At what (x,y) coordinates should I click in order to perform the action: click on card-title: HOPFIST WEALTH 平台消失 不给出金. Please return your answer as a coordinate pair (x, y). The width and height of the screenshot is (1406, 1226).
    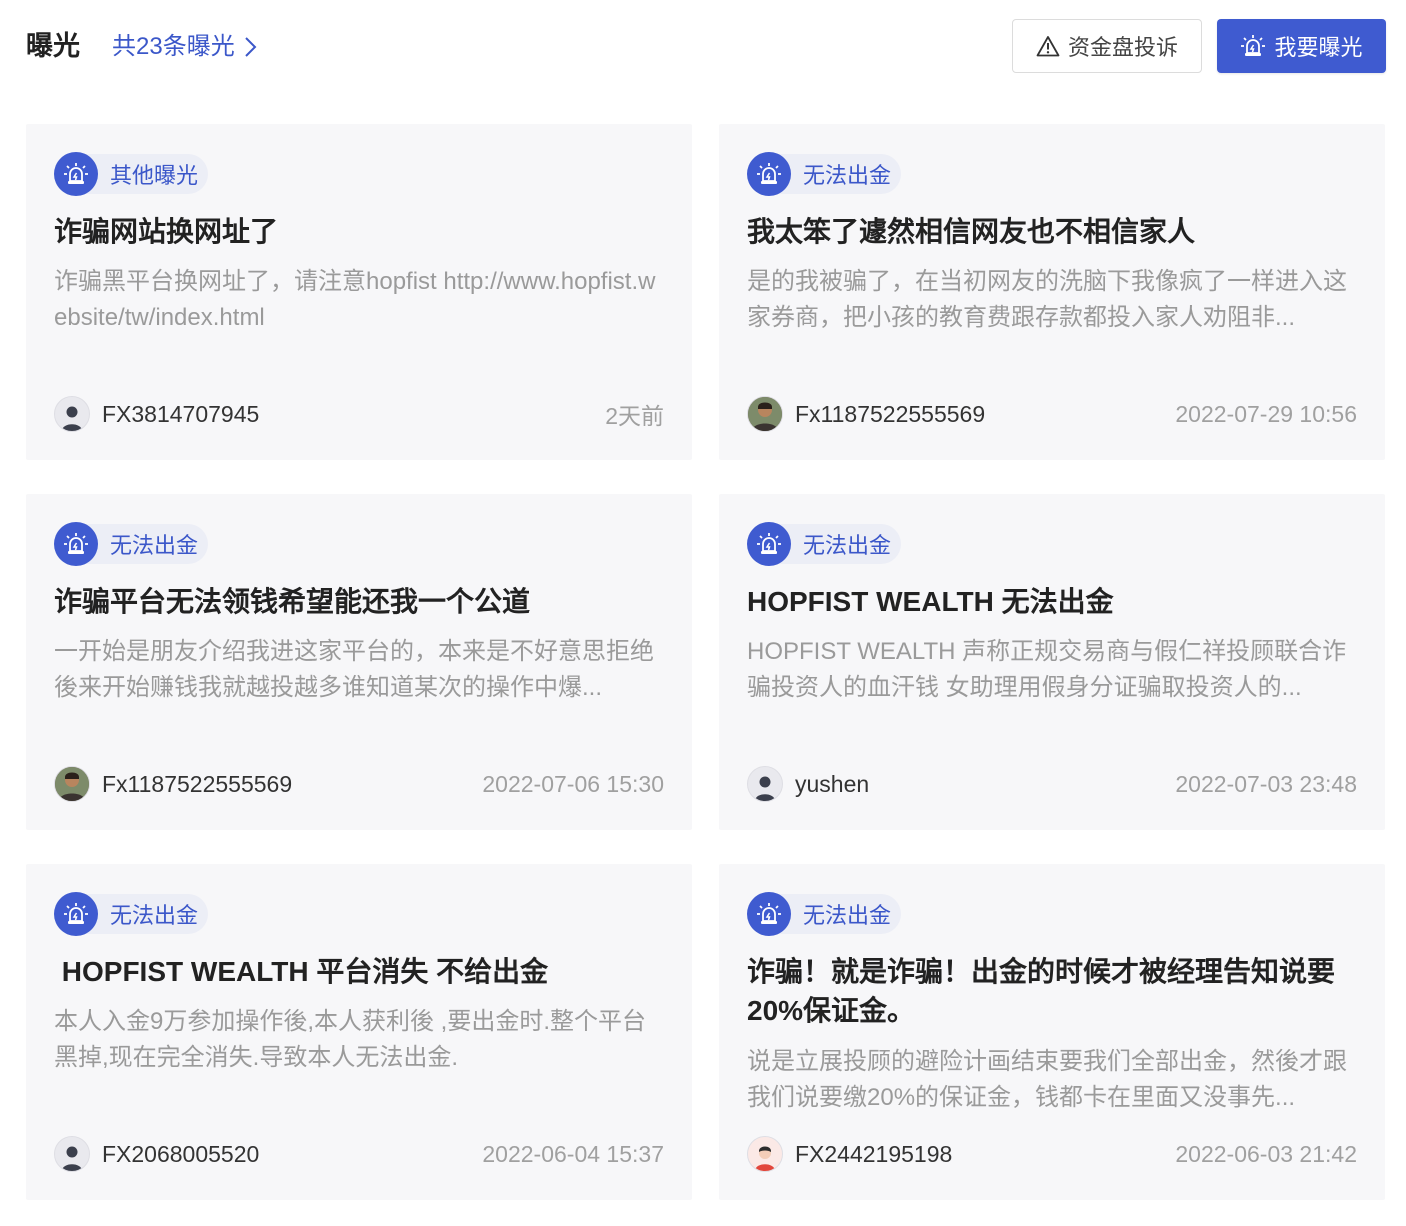
    Looking at the image, I should click on (301, 971).